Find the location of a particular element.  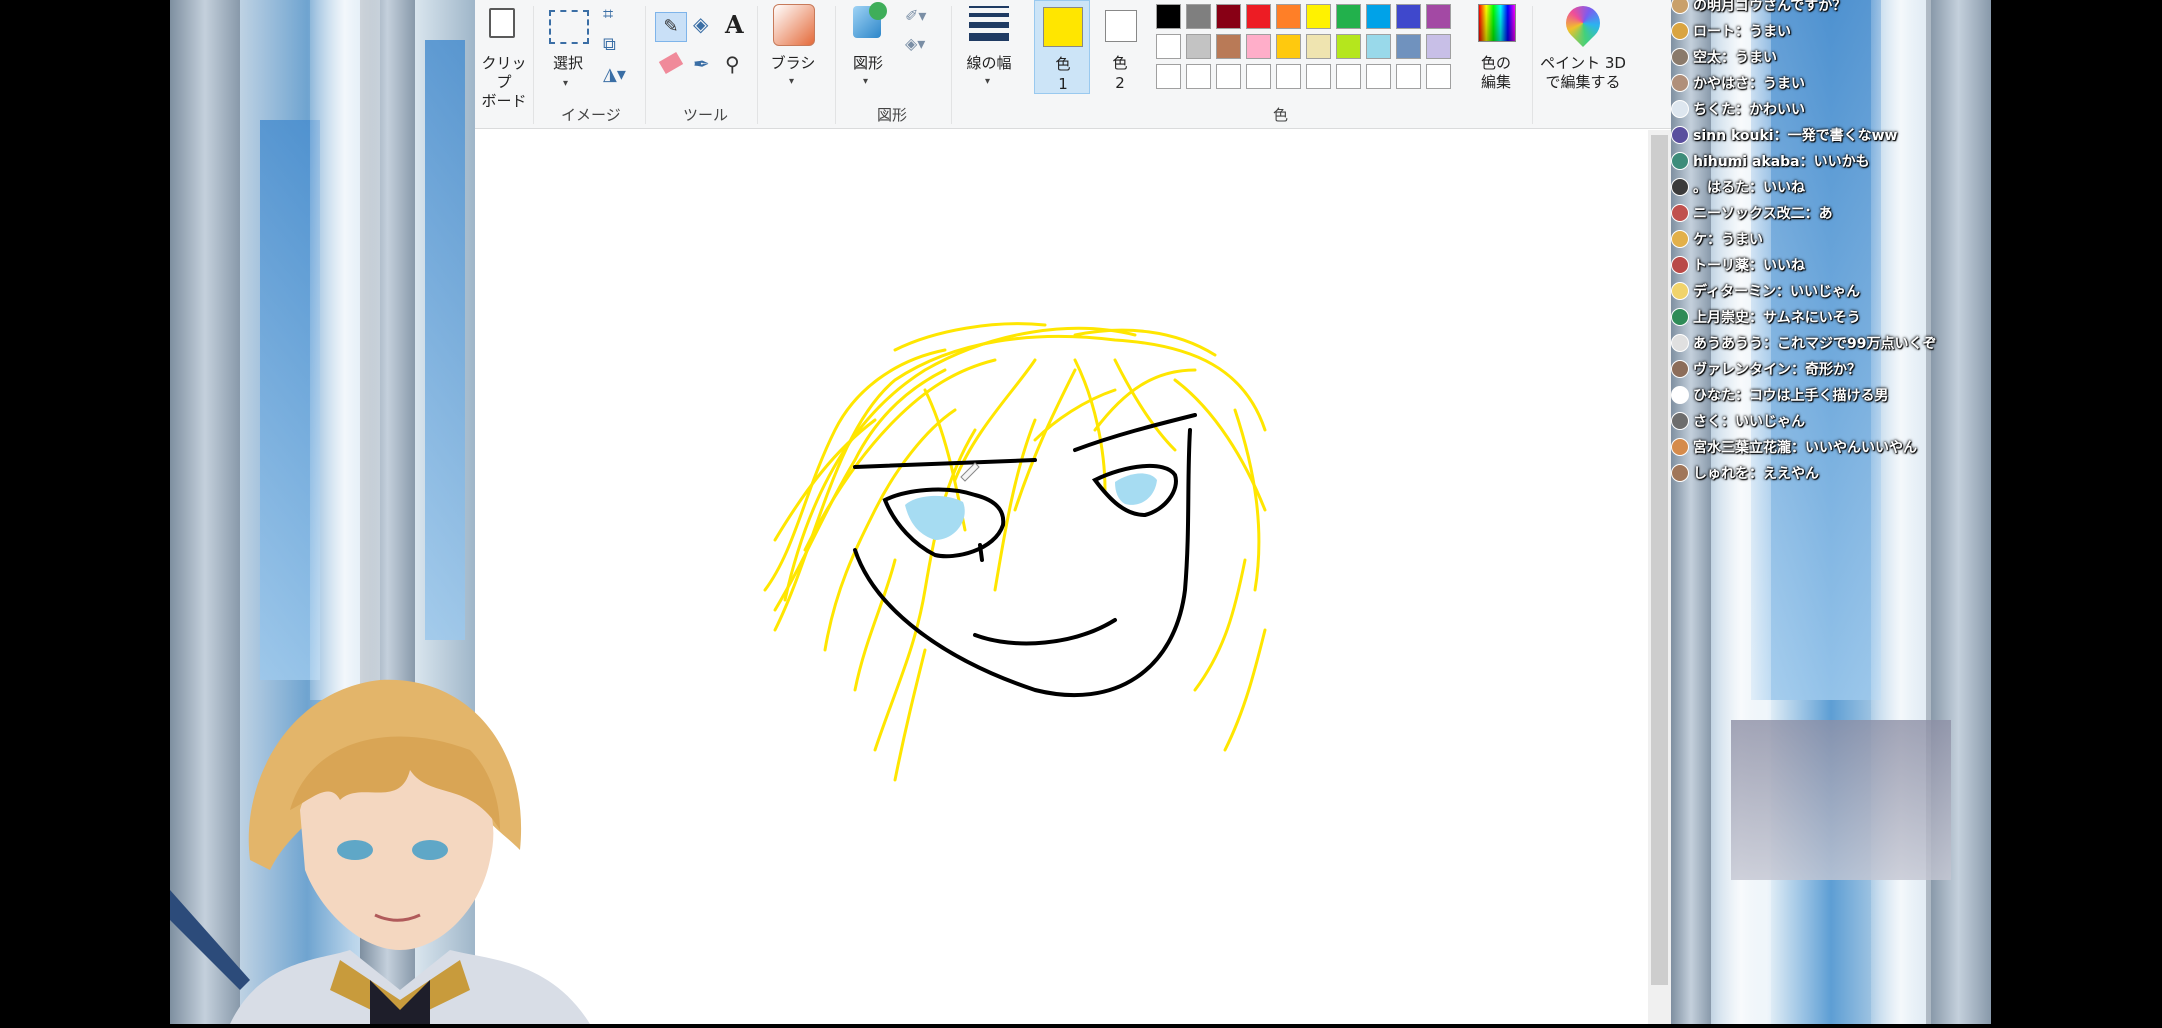

chevron-down-icon: ▾ is located at coordinates (988, 81).